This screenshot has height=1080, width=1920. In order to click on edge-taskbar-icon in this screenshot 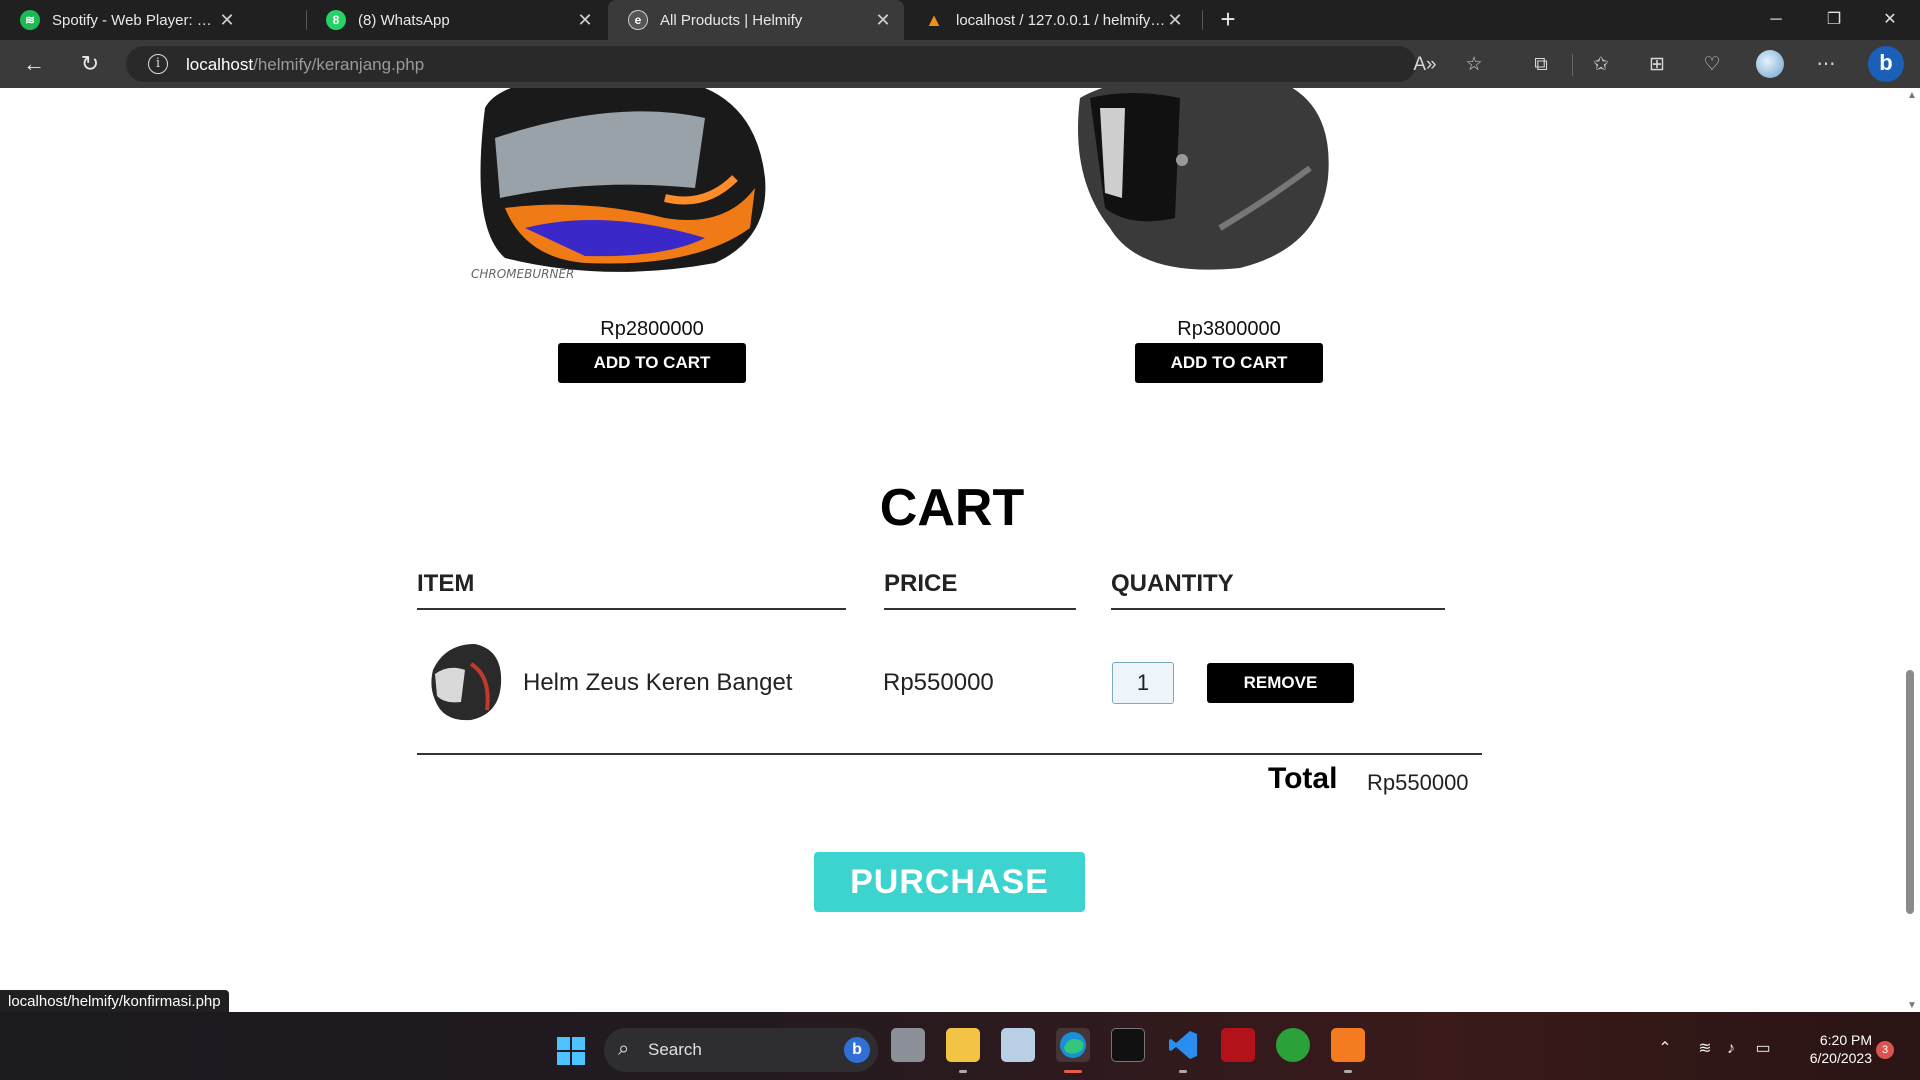, I will do `click(1073, 1045)`.